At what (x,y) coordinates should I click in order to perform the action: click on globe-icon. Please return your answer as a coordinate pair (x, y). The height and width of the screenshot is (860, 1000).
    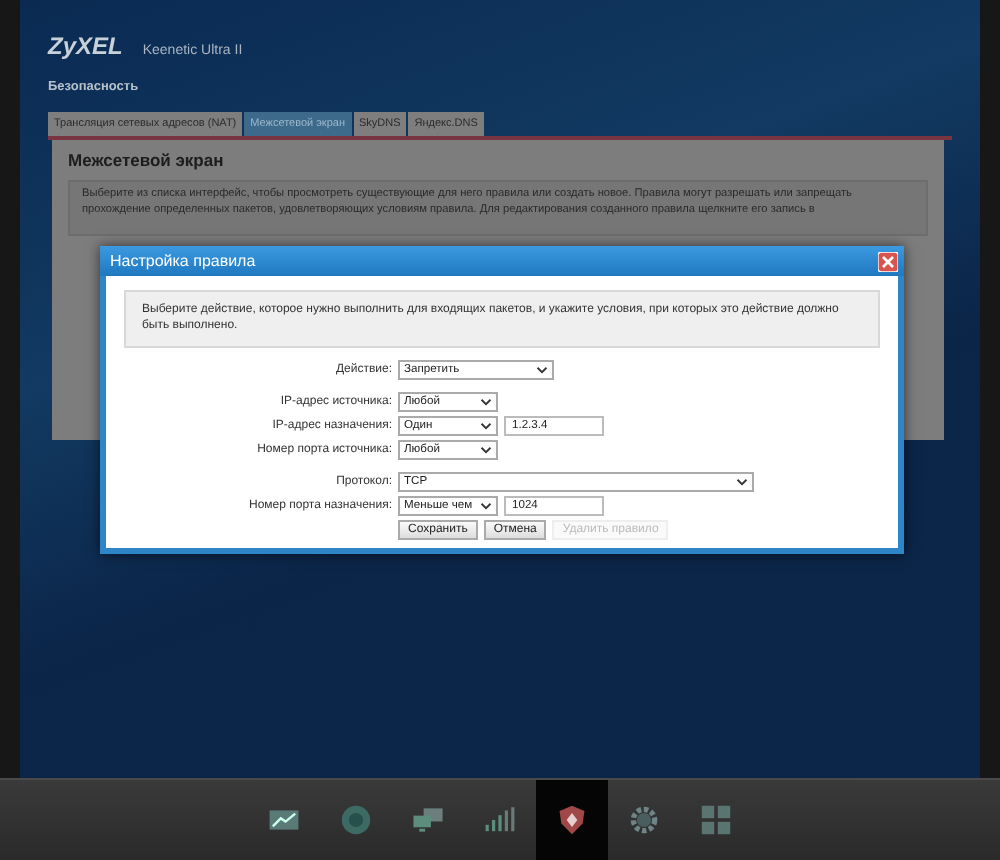
    Looking at the image, I should click on (356, 820).